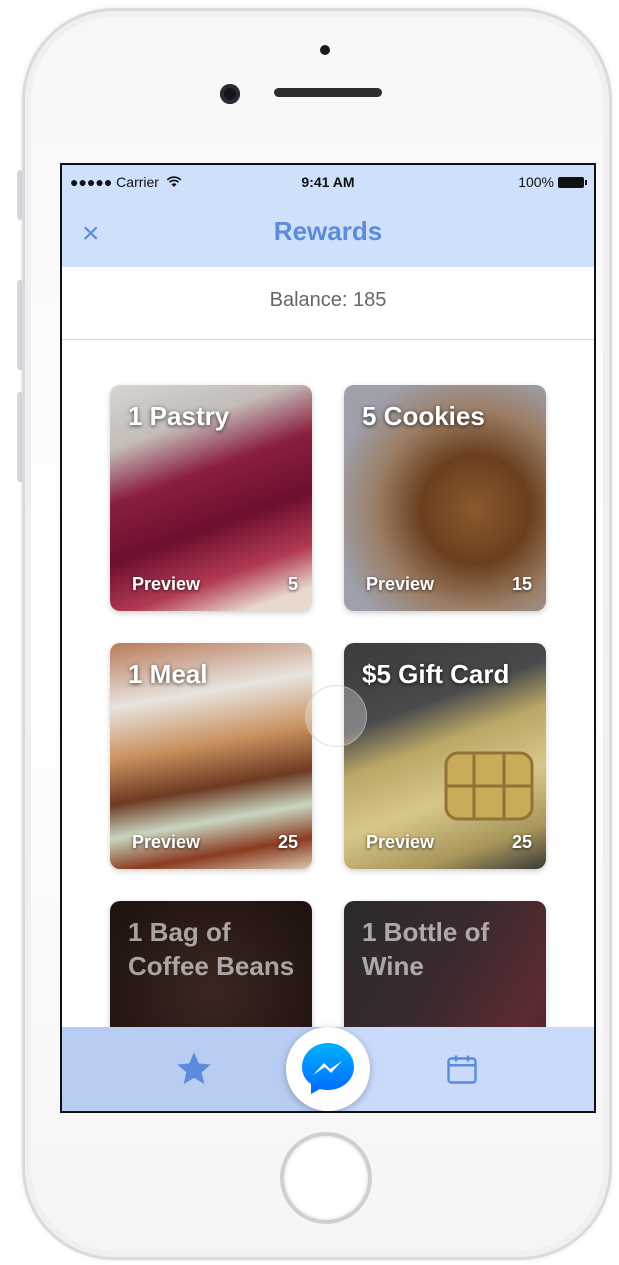 The image size is (619, 1265). I want to click on battery-percent: 100%, so click(536, 182).